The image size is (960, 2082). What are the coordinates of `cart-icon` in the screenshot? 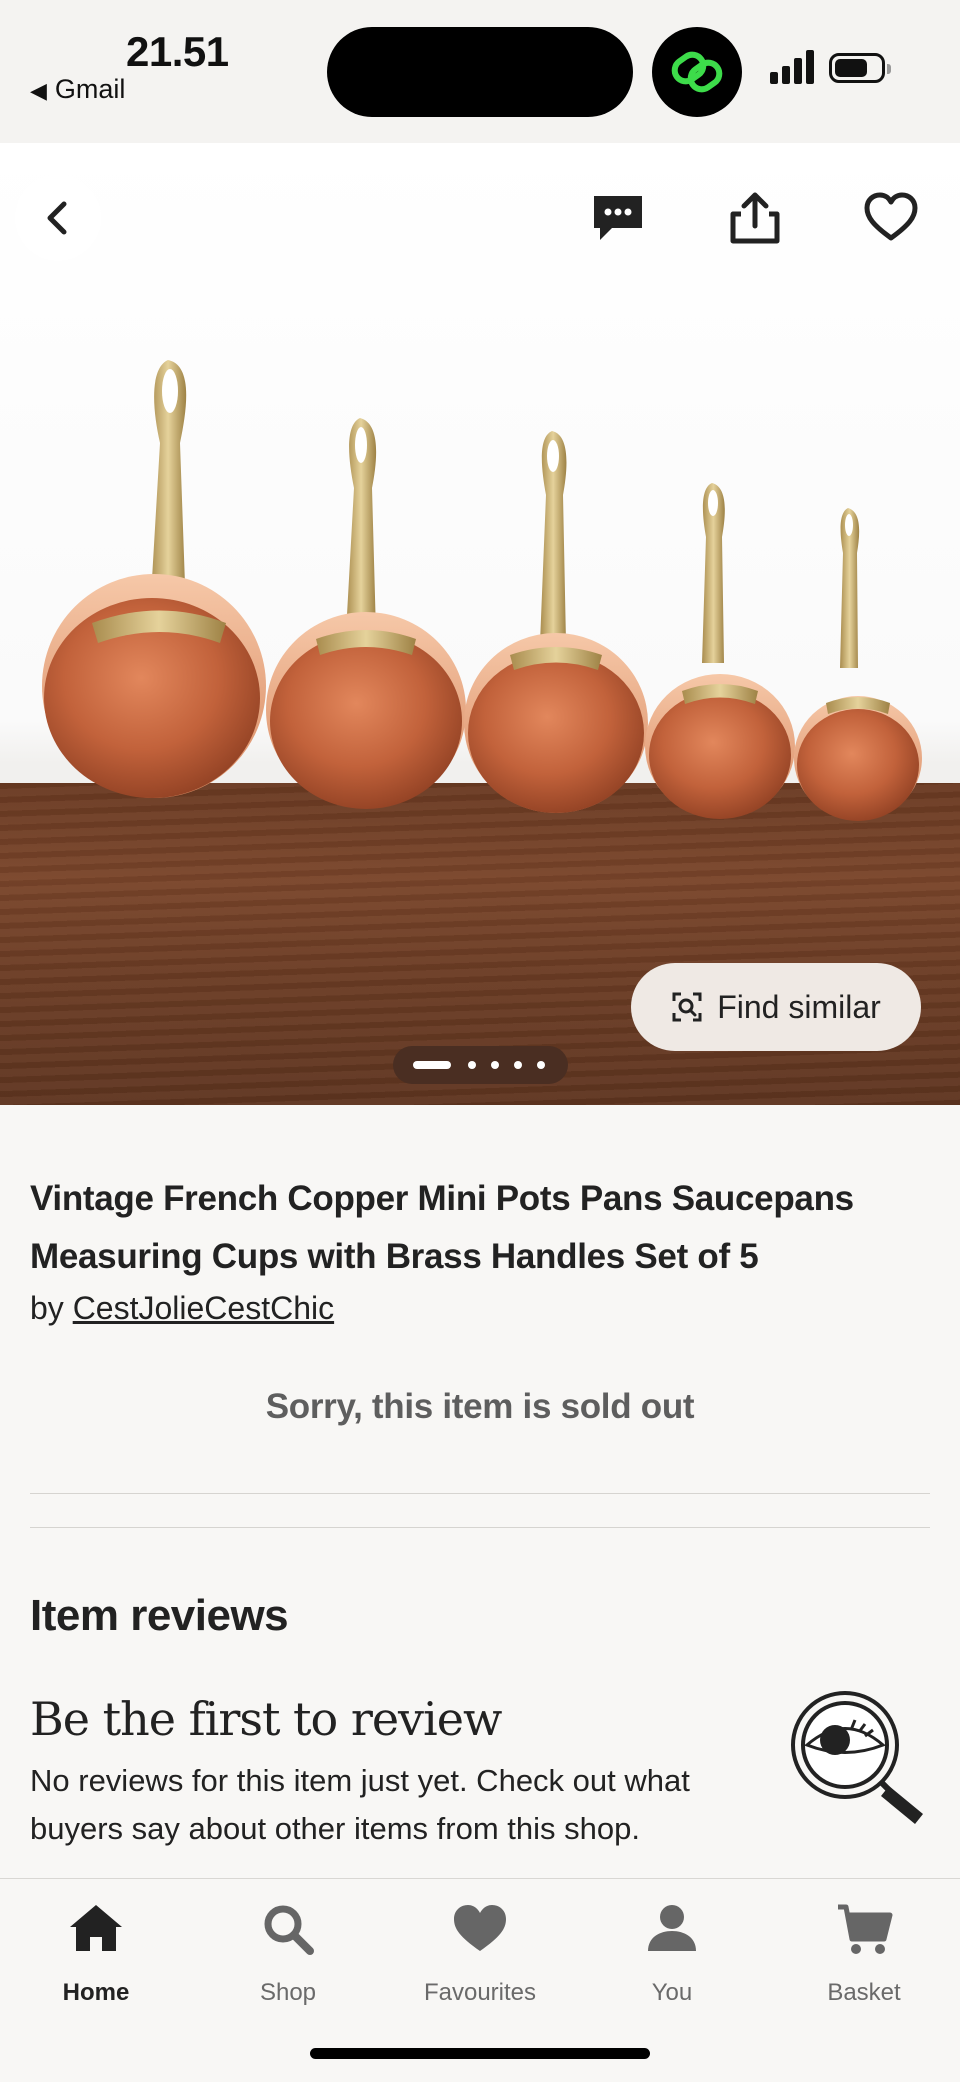 It's located at (865, 1929).